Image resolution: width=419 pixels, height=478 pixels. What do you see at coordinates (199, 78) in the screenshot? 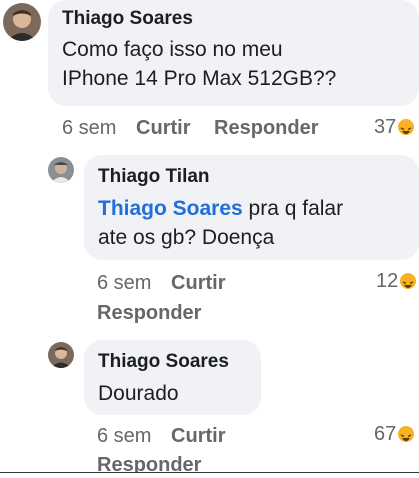
I see `comment-text-line: IPhone 14 Pro Max 512GB??` at bounding box center [199, 78].